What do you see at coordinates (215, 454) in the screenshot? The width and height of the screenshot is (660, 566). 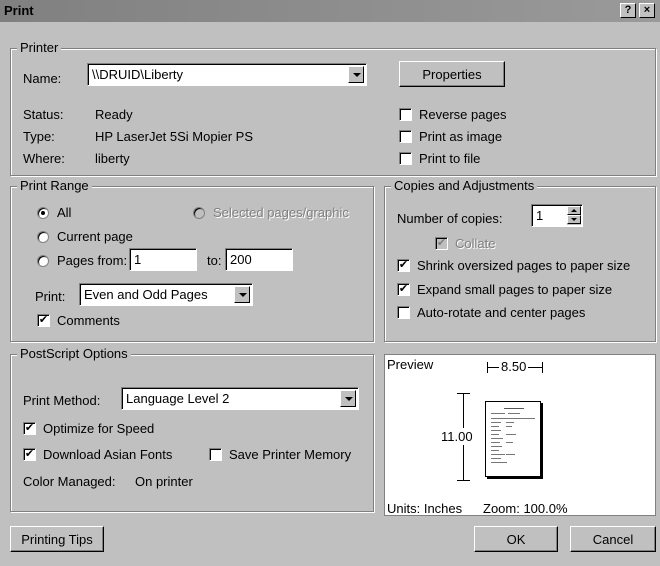 I see `save-memory-checkbox` at bounding box center [215, 454].